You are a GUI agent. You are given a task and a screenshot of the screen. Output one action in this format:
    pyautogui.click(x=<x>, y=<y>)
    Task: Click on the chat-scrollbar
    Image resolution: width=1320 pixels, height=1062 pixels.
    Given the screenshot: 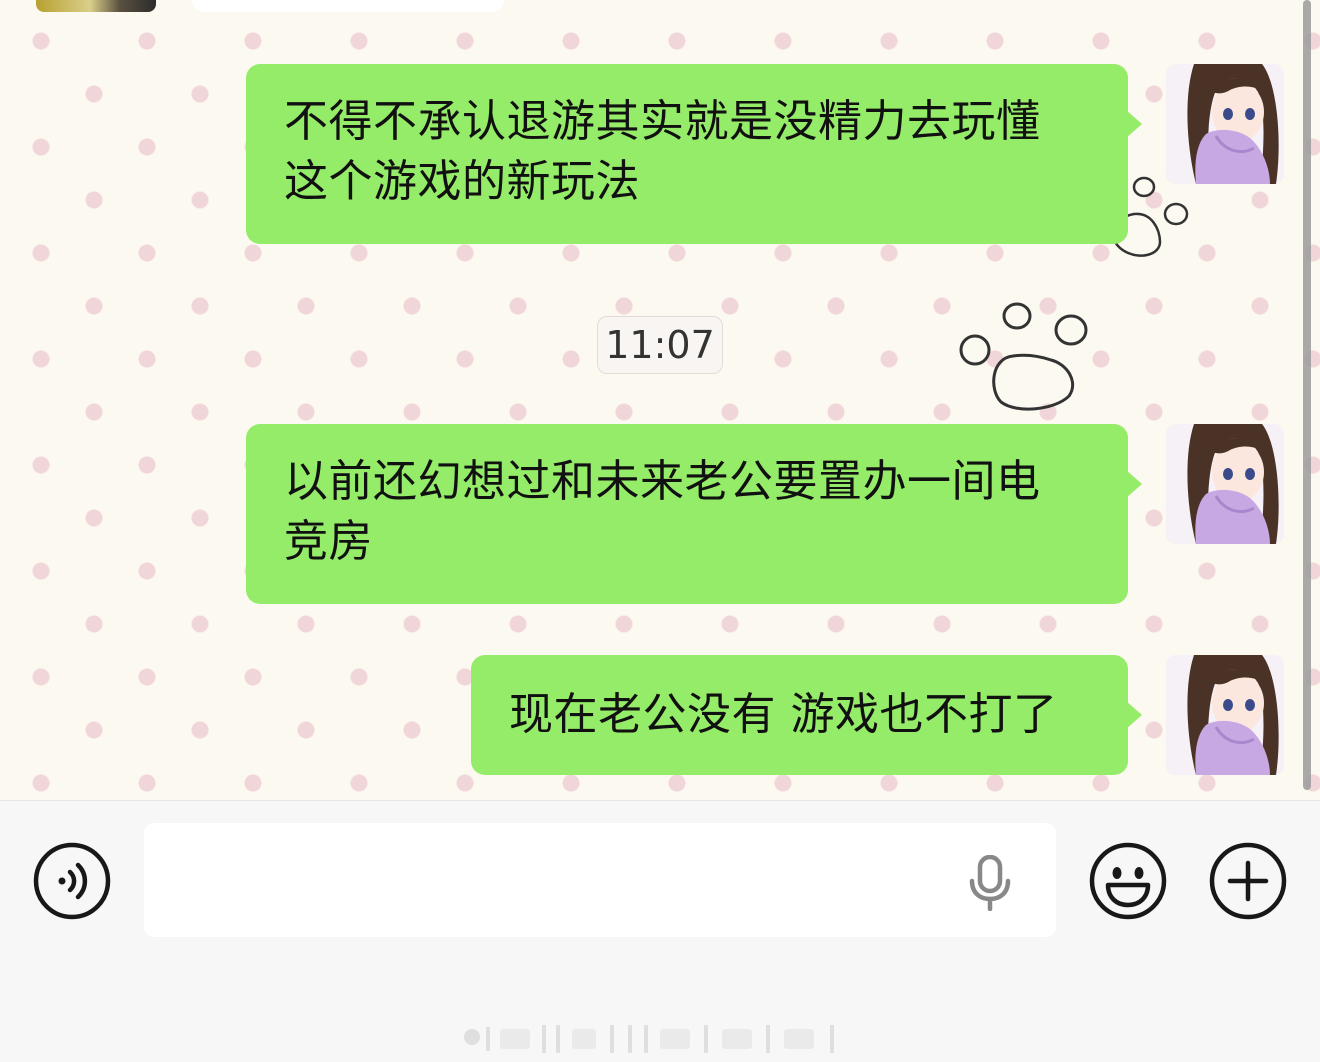 What is the action you would take?
    pyautogui.click(x=1307, y=395)
    